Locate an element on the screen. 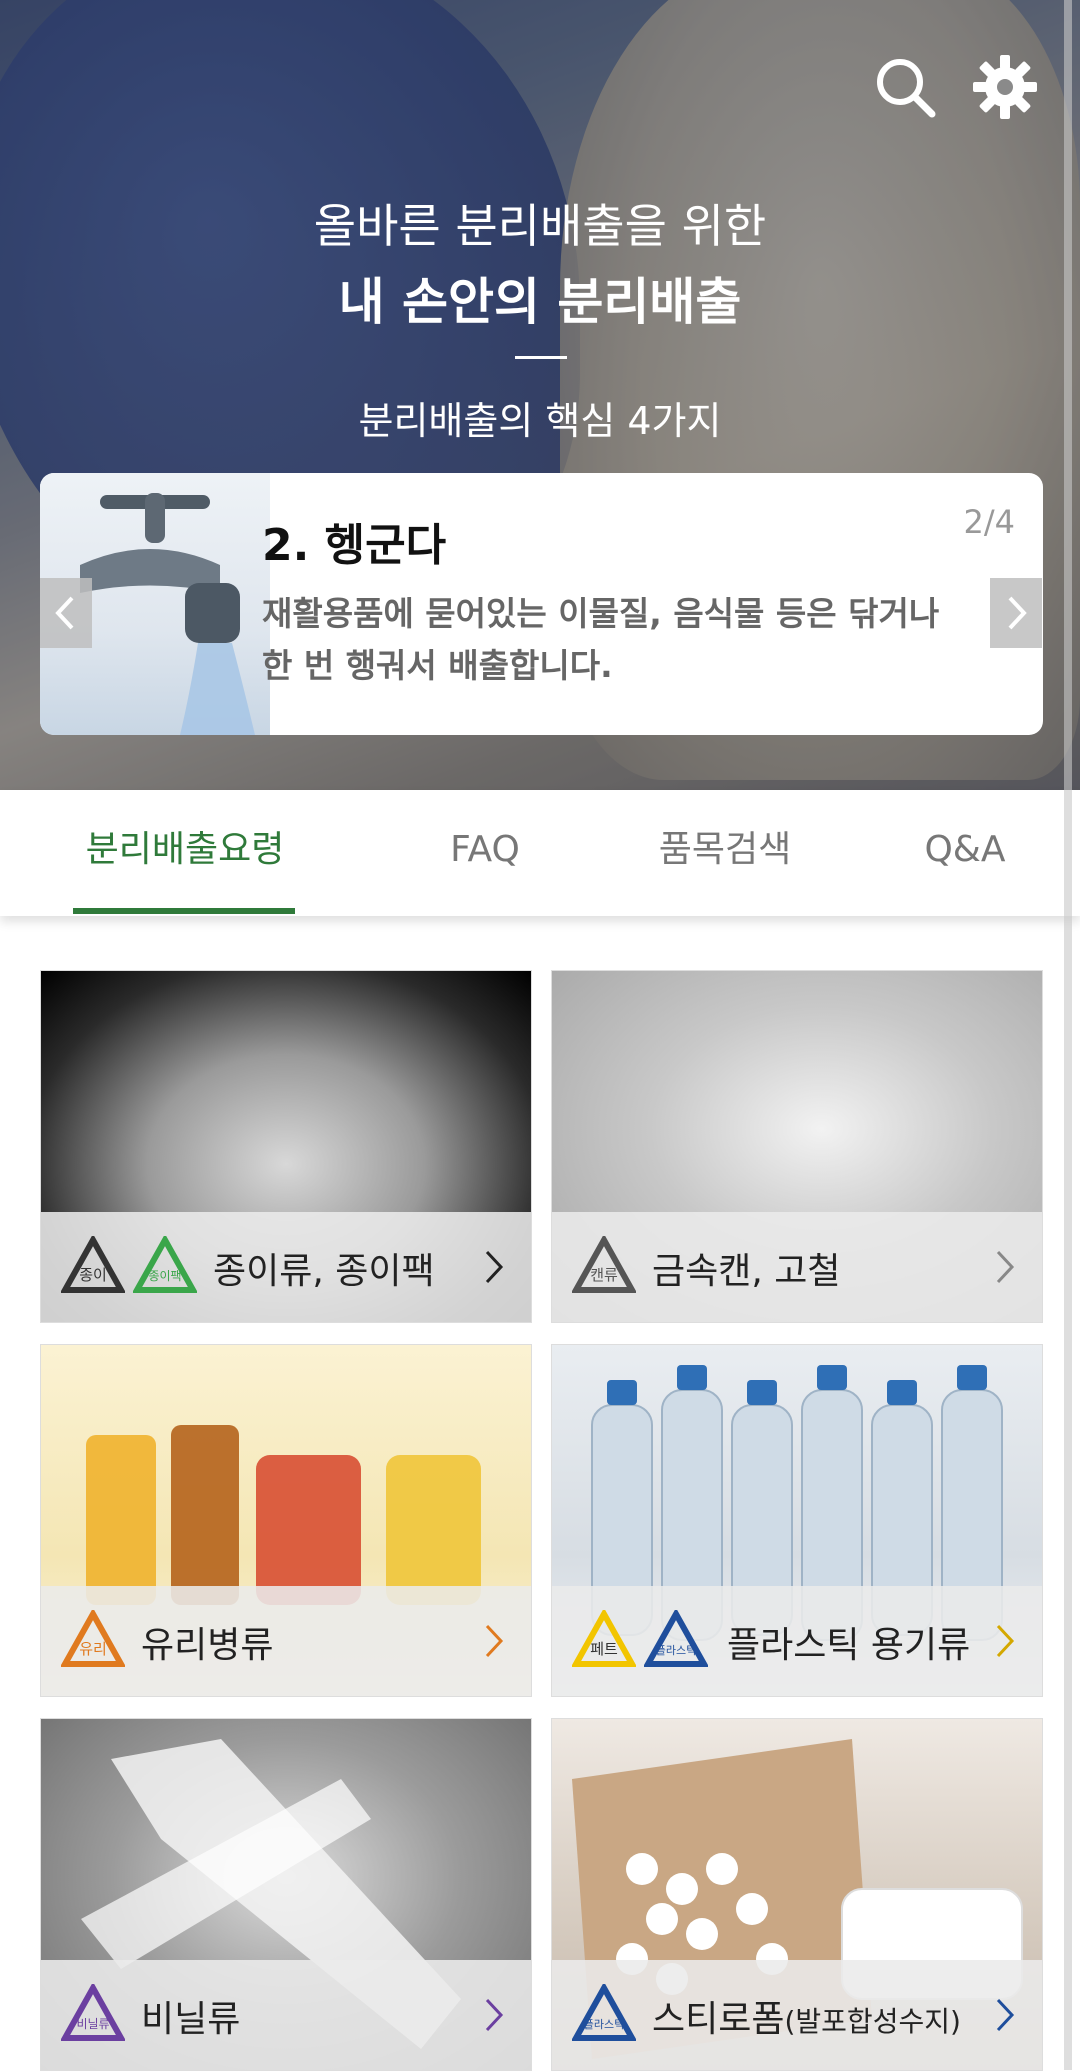  styrofoam-recycle-icon: 플라스틱 is located at coordinates (604, 2012).